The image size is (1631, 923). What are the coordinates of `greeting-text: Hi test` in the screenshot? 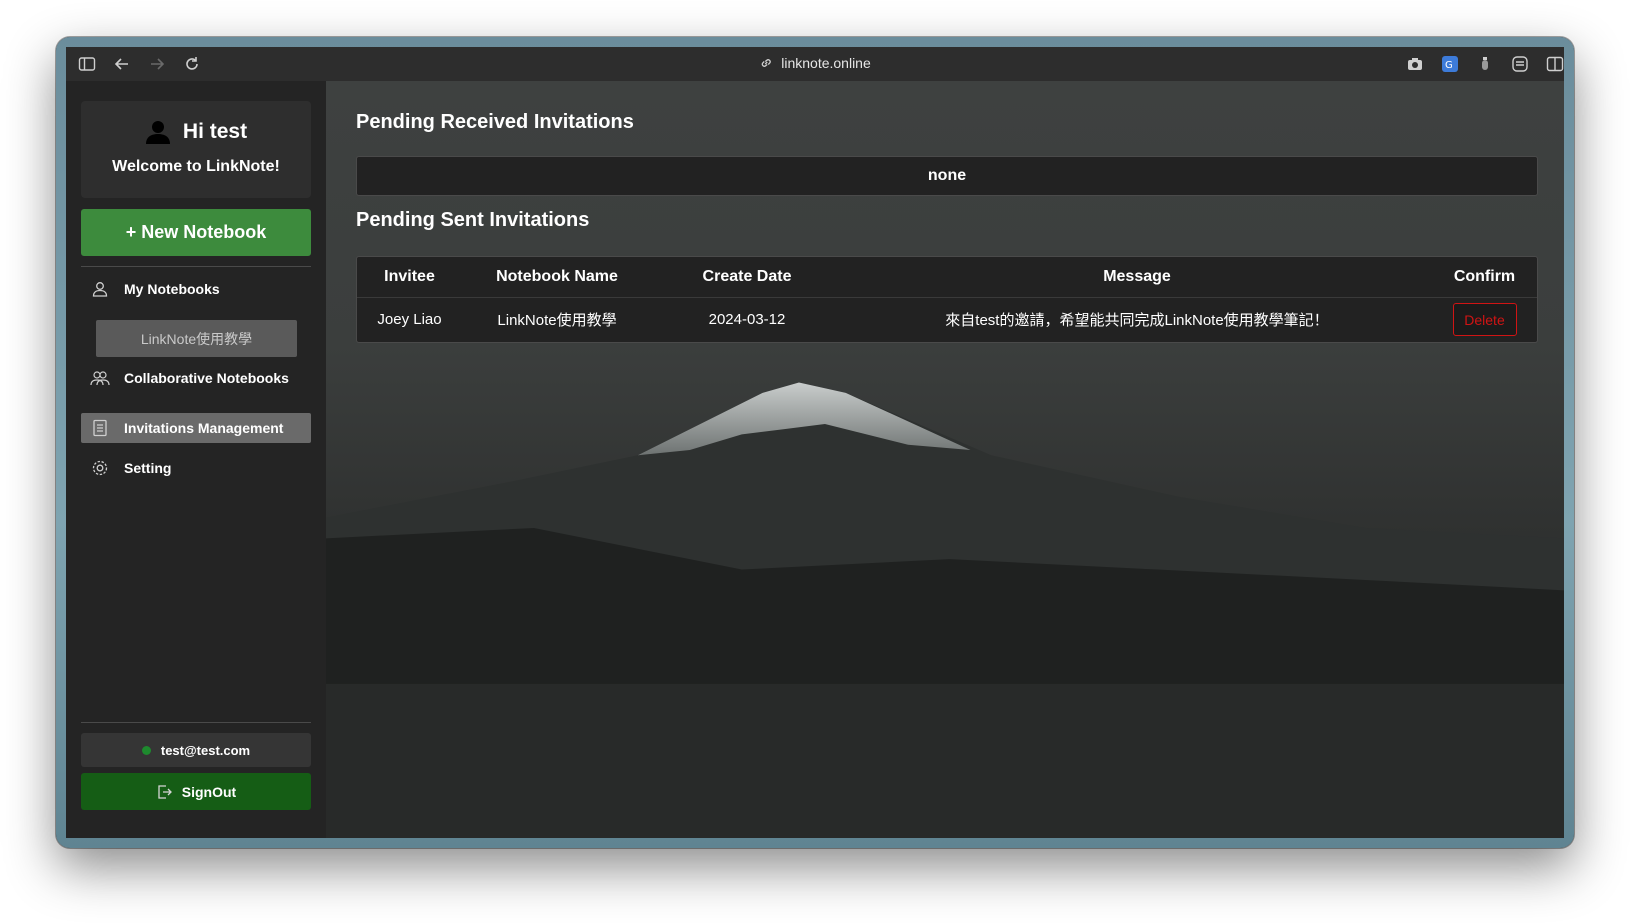 It's located at (215, 131).